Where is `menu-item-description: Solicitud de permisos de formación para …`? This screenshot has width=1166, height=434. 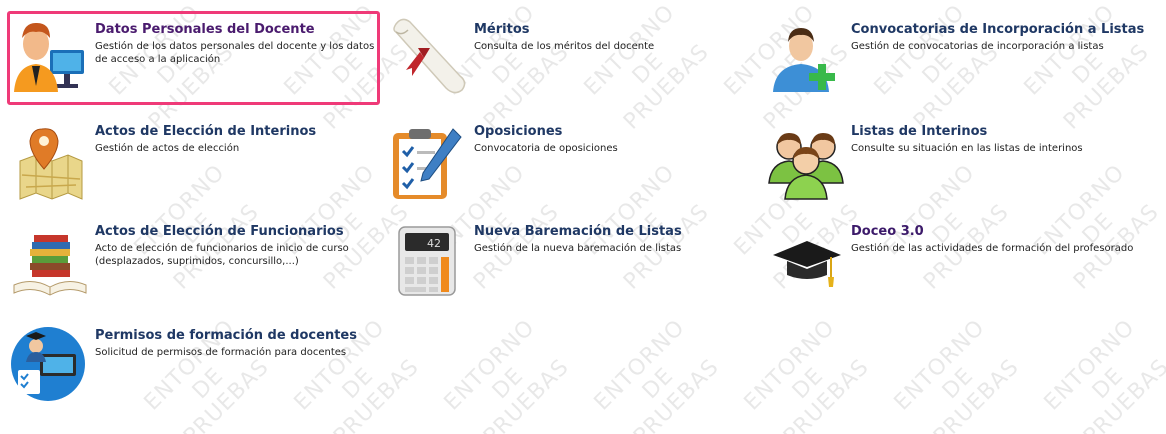 menu-item-description: Solicitud de permisos de formación para … is located at coordinates (221, 352).